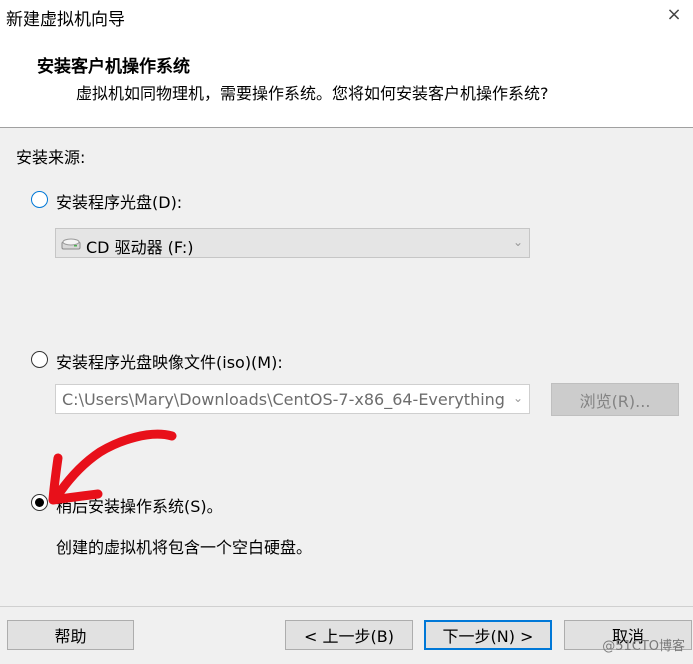 The image size is (693, 664). I want to click on wizard-footer: 帮助 < 上一步(B) 下一步(N) > 取消, so click(346, 635).